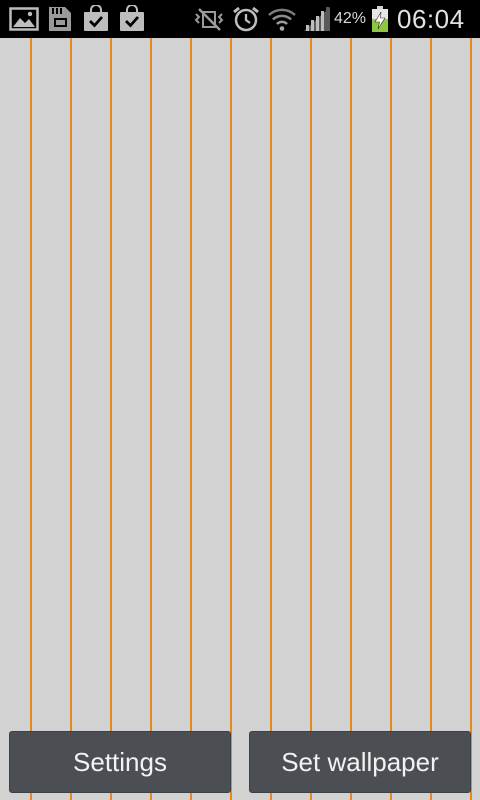 This screenshot has width=480, height=800. Describe the element at coordinates (246, 19) in the screenshot. I see `alarm-clock-icon` at that location.